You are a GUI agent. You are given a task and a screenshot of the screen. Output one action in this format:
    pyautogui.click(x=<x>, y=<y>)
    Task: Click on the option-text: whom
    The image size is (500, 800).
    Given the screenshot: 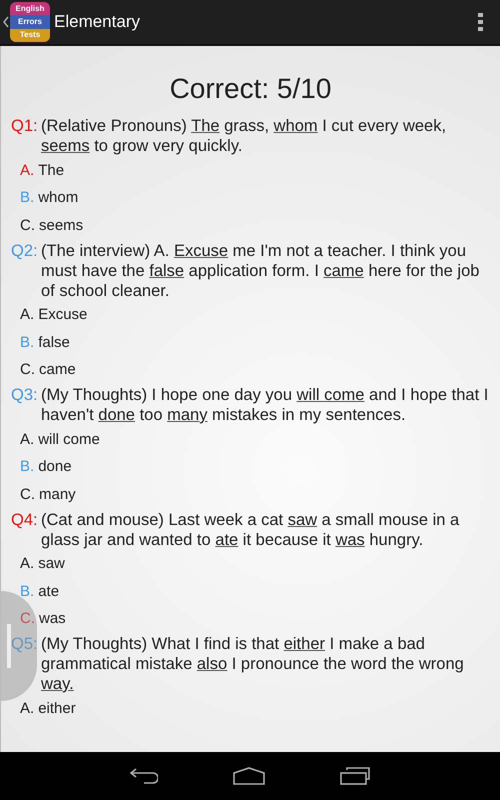 What is the action you would take?
    pyautogui.click(x=58, y=198)
    